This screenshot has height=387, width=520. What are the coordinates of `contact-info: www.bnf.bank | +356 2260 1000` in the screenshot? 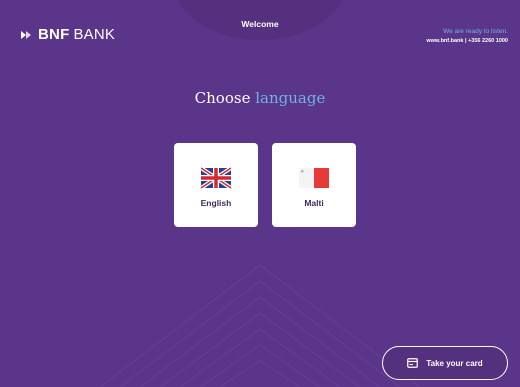 It's located at (467, 41).